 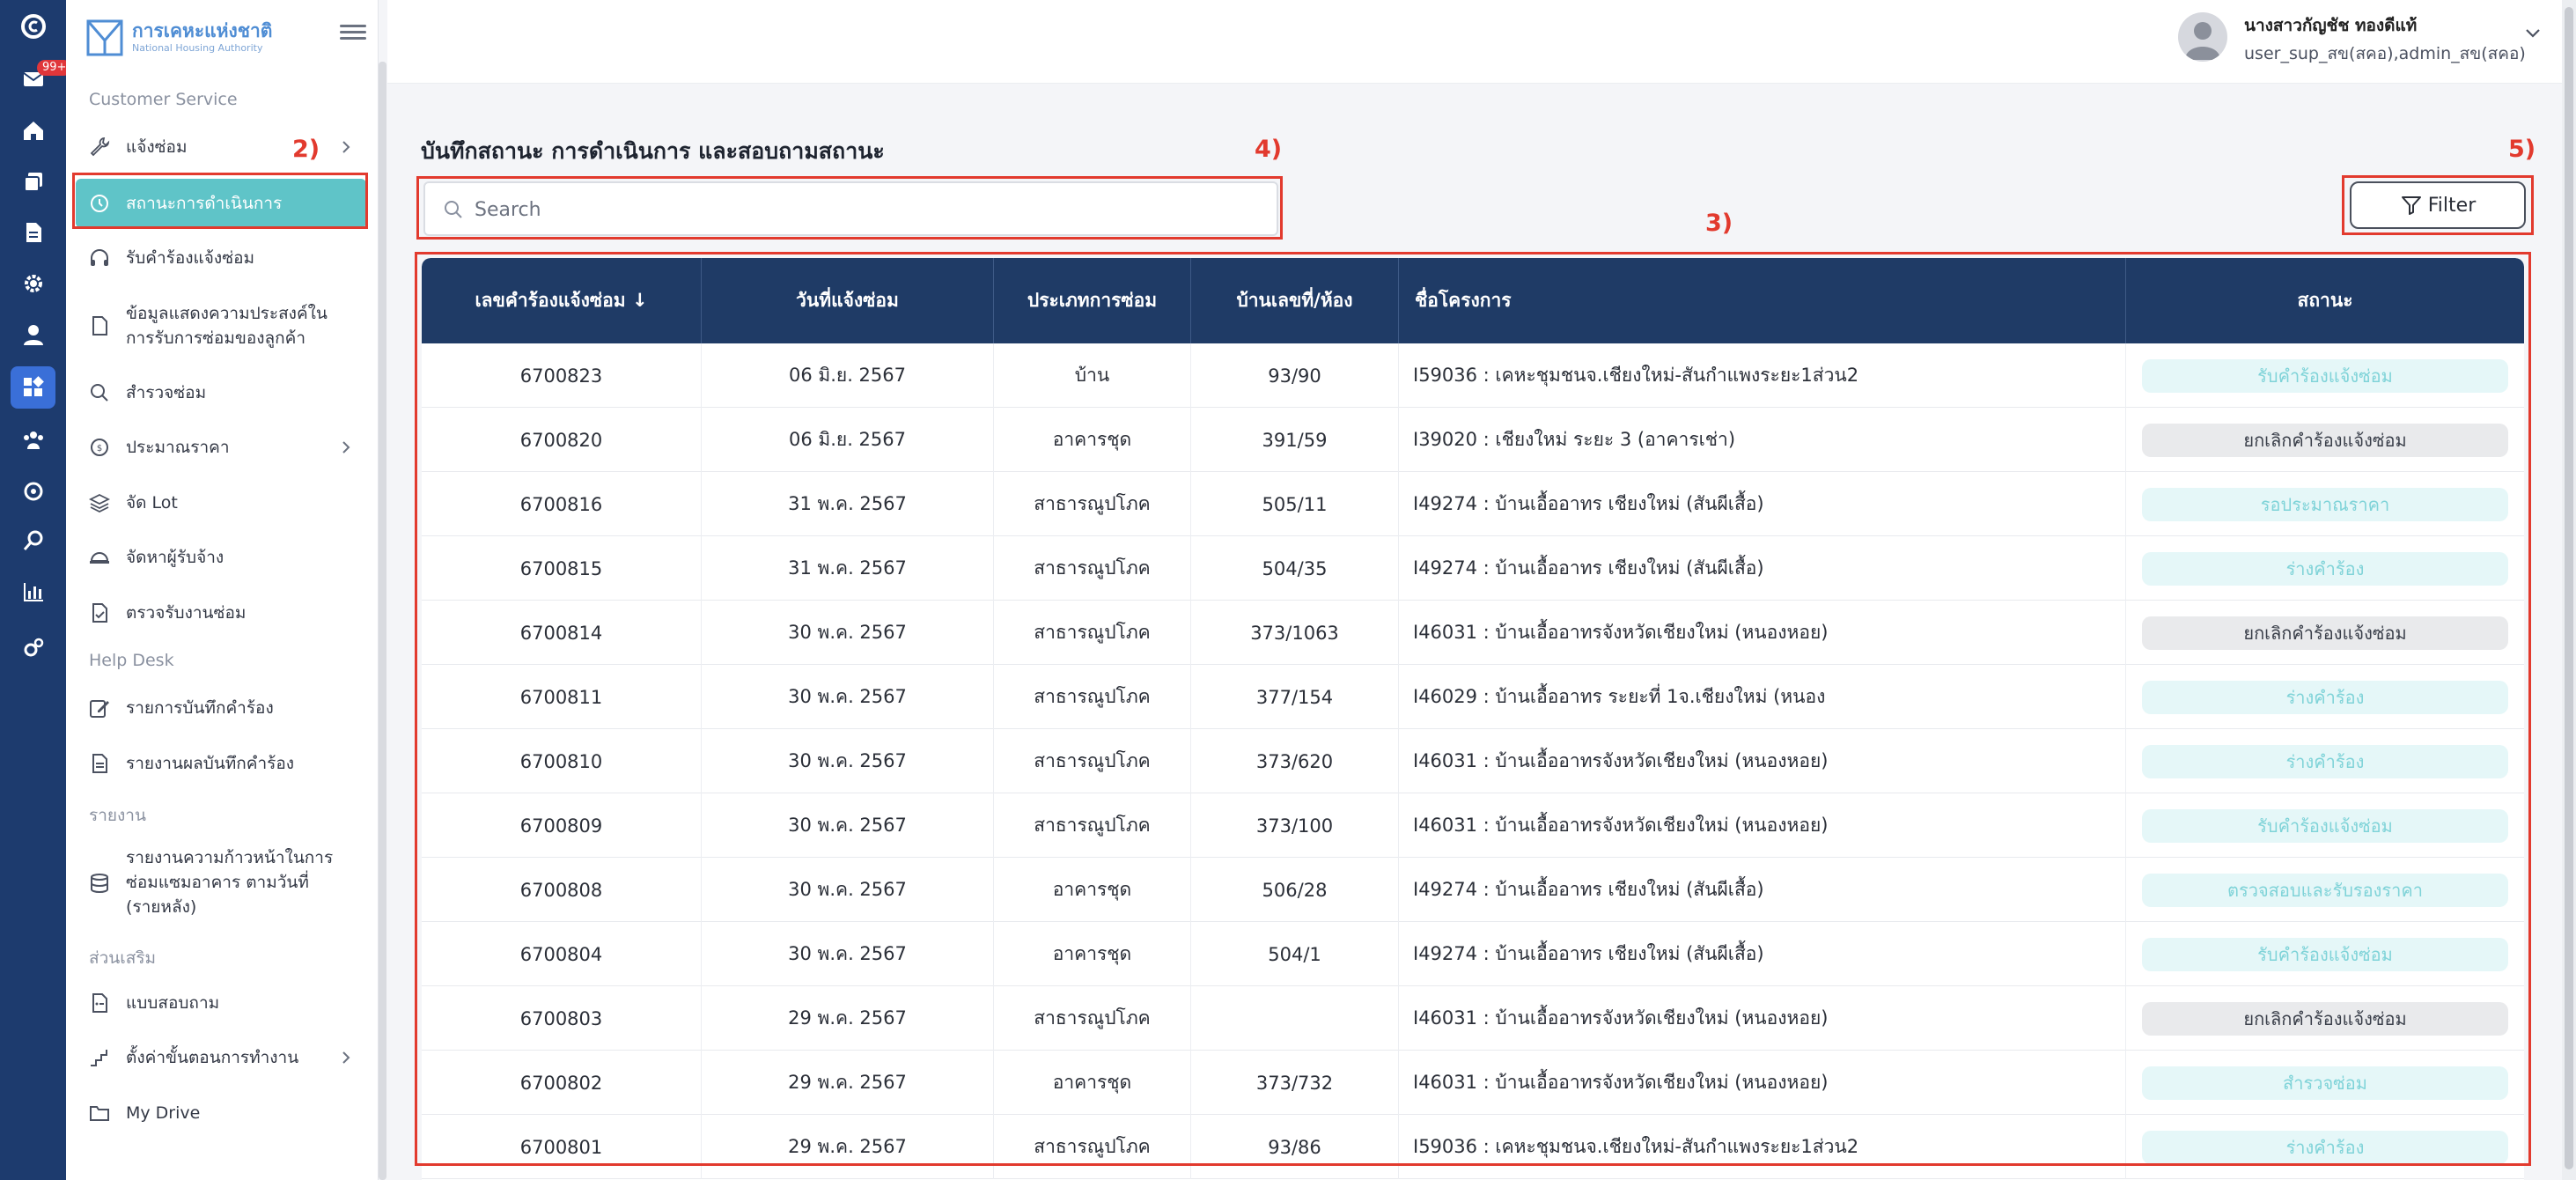 I want to click on status-badge: สำรวจซ่อม, so click(x=2325, y=1083).